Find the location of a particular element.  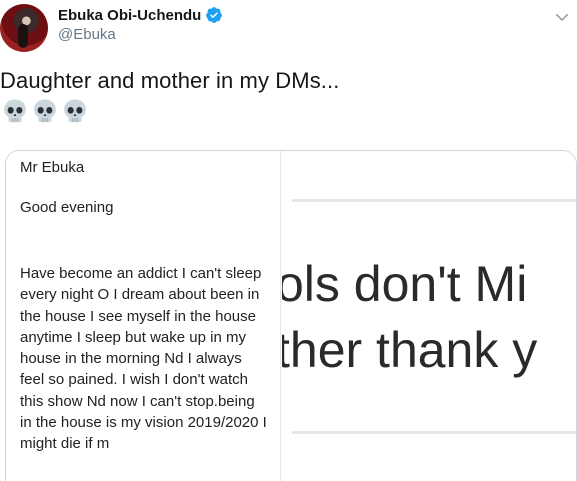

author-display-name: Ebuka Obi-Uchendu is located at coordinates (129, 15).